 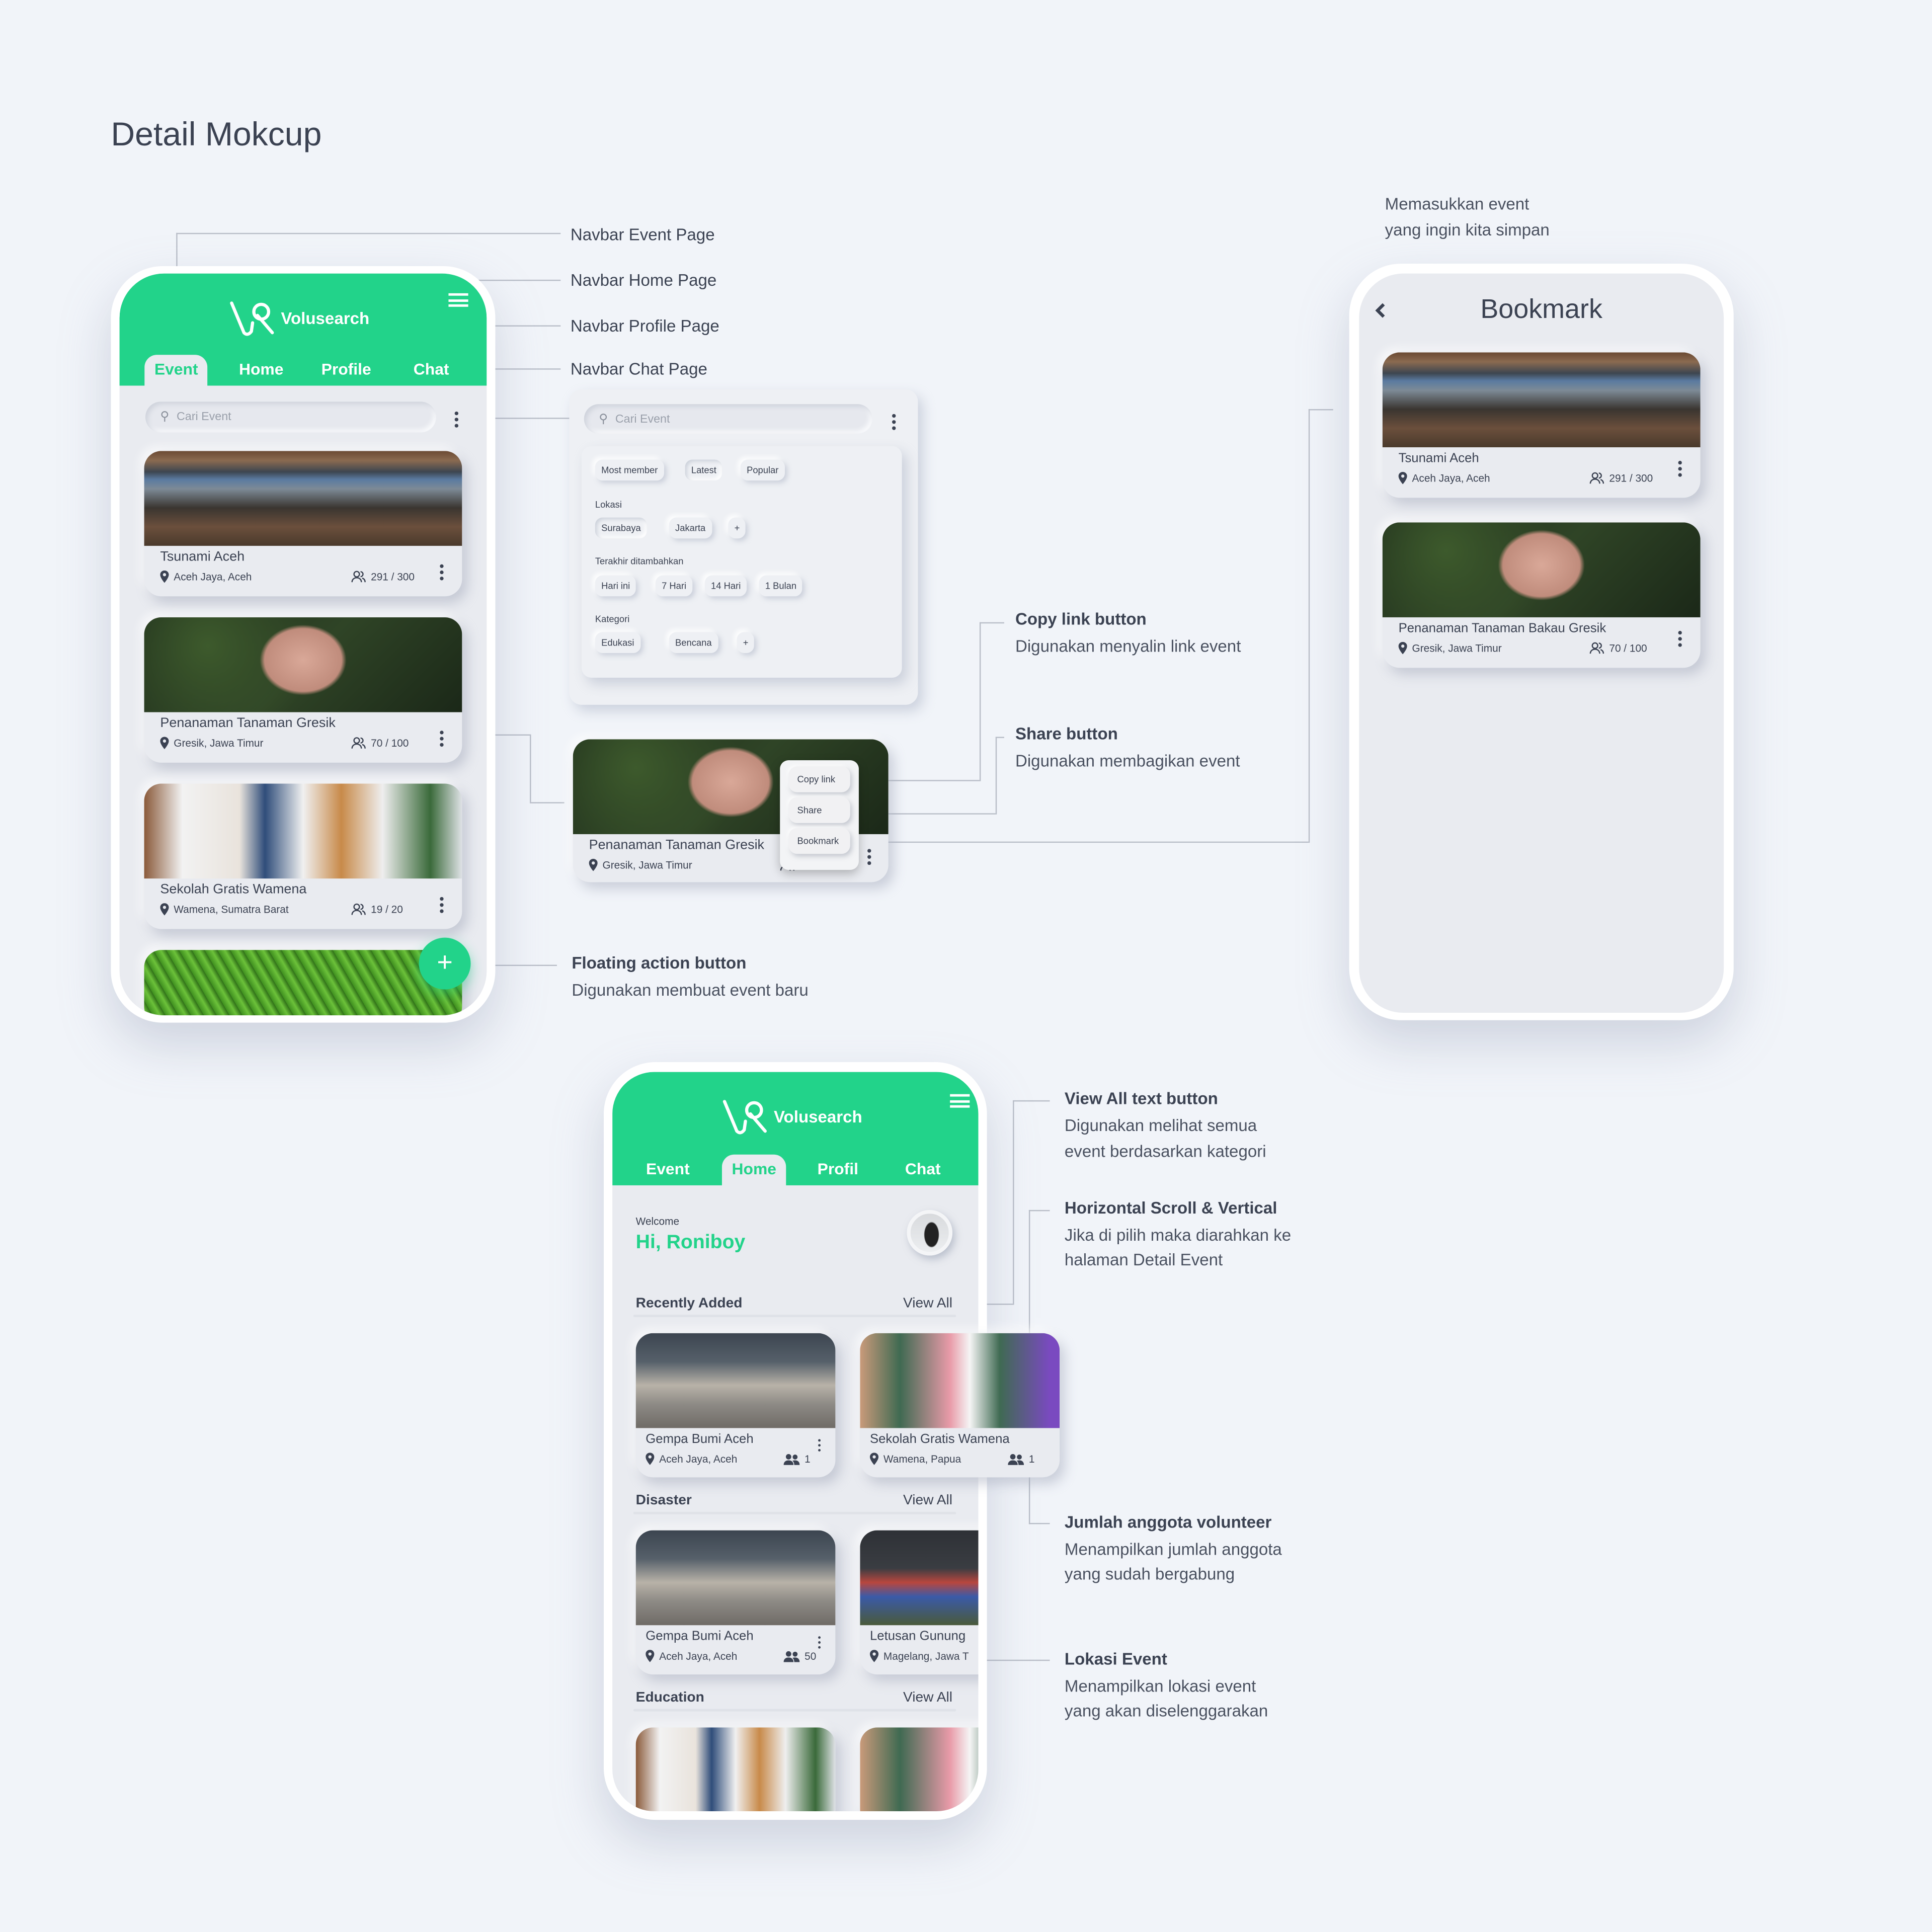 I want to click on volusearch-logo-icon, so click(x=745, y=1117).